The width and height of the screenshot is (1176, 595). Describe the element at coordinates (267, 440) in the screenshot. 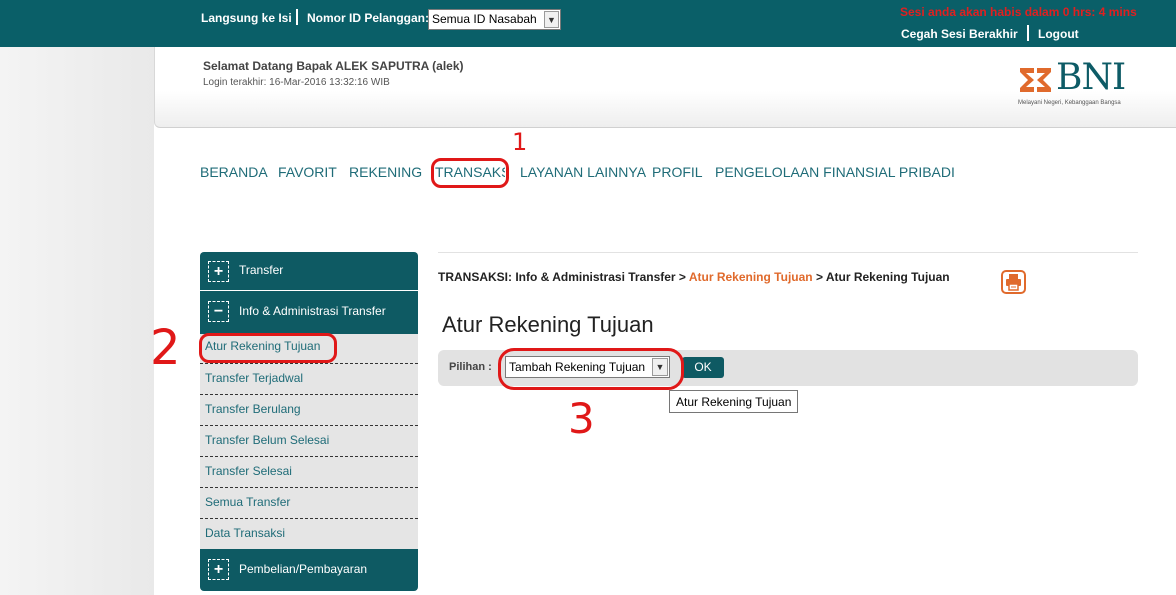

I see `sidebar-item-transfer-belum-selesai: Transfer Belum Selesai` at that location.